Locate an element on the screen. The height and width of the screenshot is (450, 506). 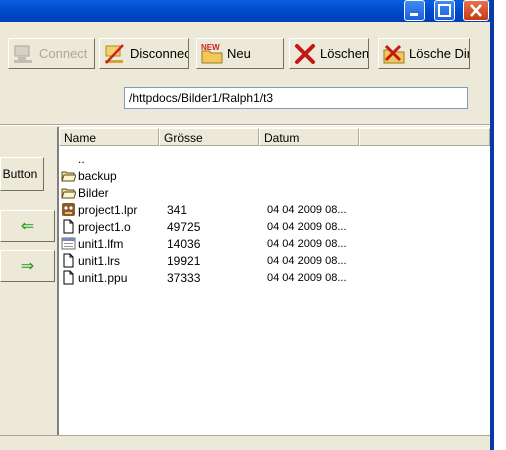
file-size: 19921 is located at coordinates (184, 260).